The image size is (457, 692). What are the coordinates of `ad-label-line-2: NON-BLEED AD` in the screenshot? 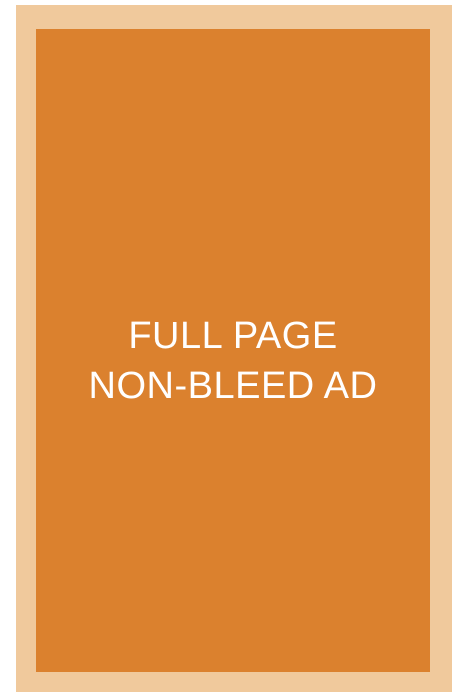 It's located at (233, 385).